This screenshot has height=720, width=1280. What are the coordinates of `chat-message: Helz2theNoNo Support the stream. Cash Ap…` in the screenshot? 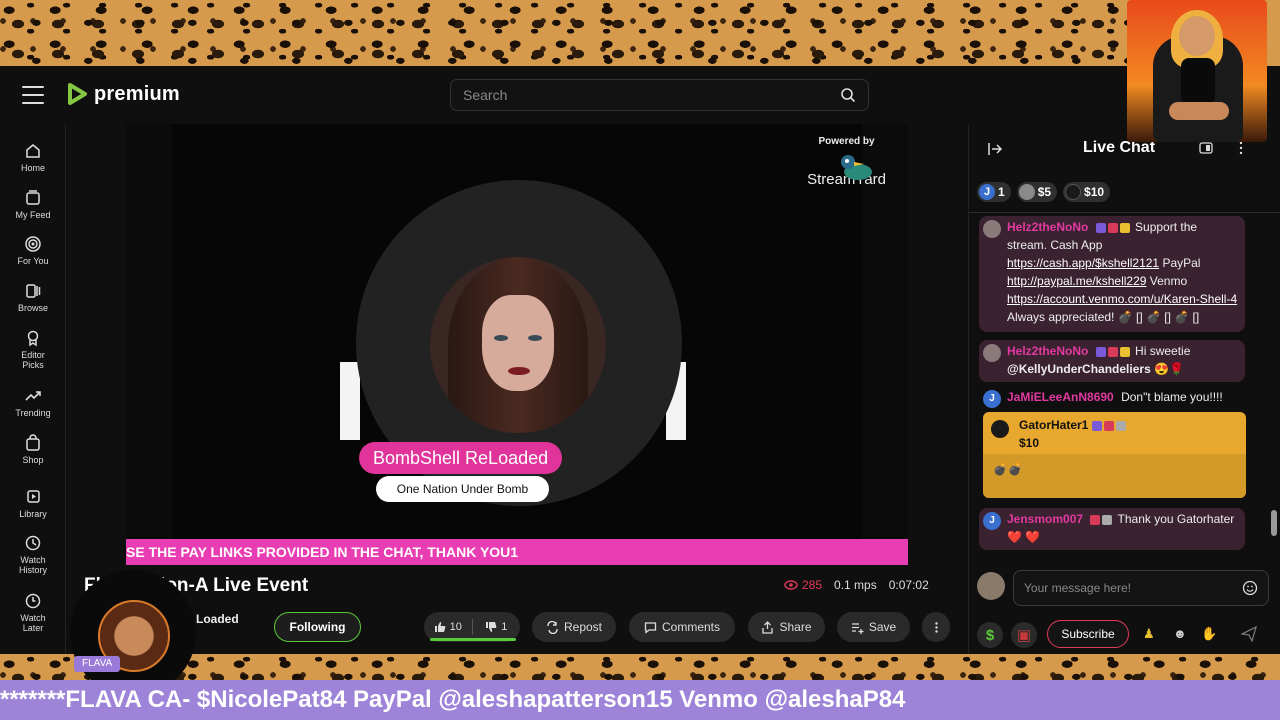 It's located at (1112, 274).